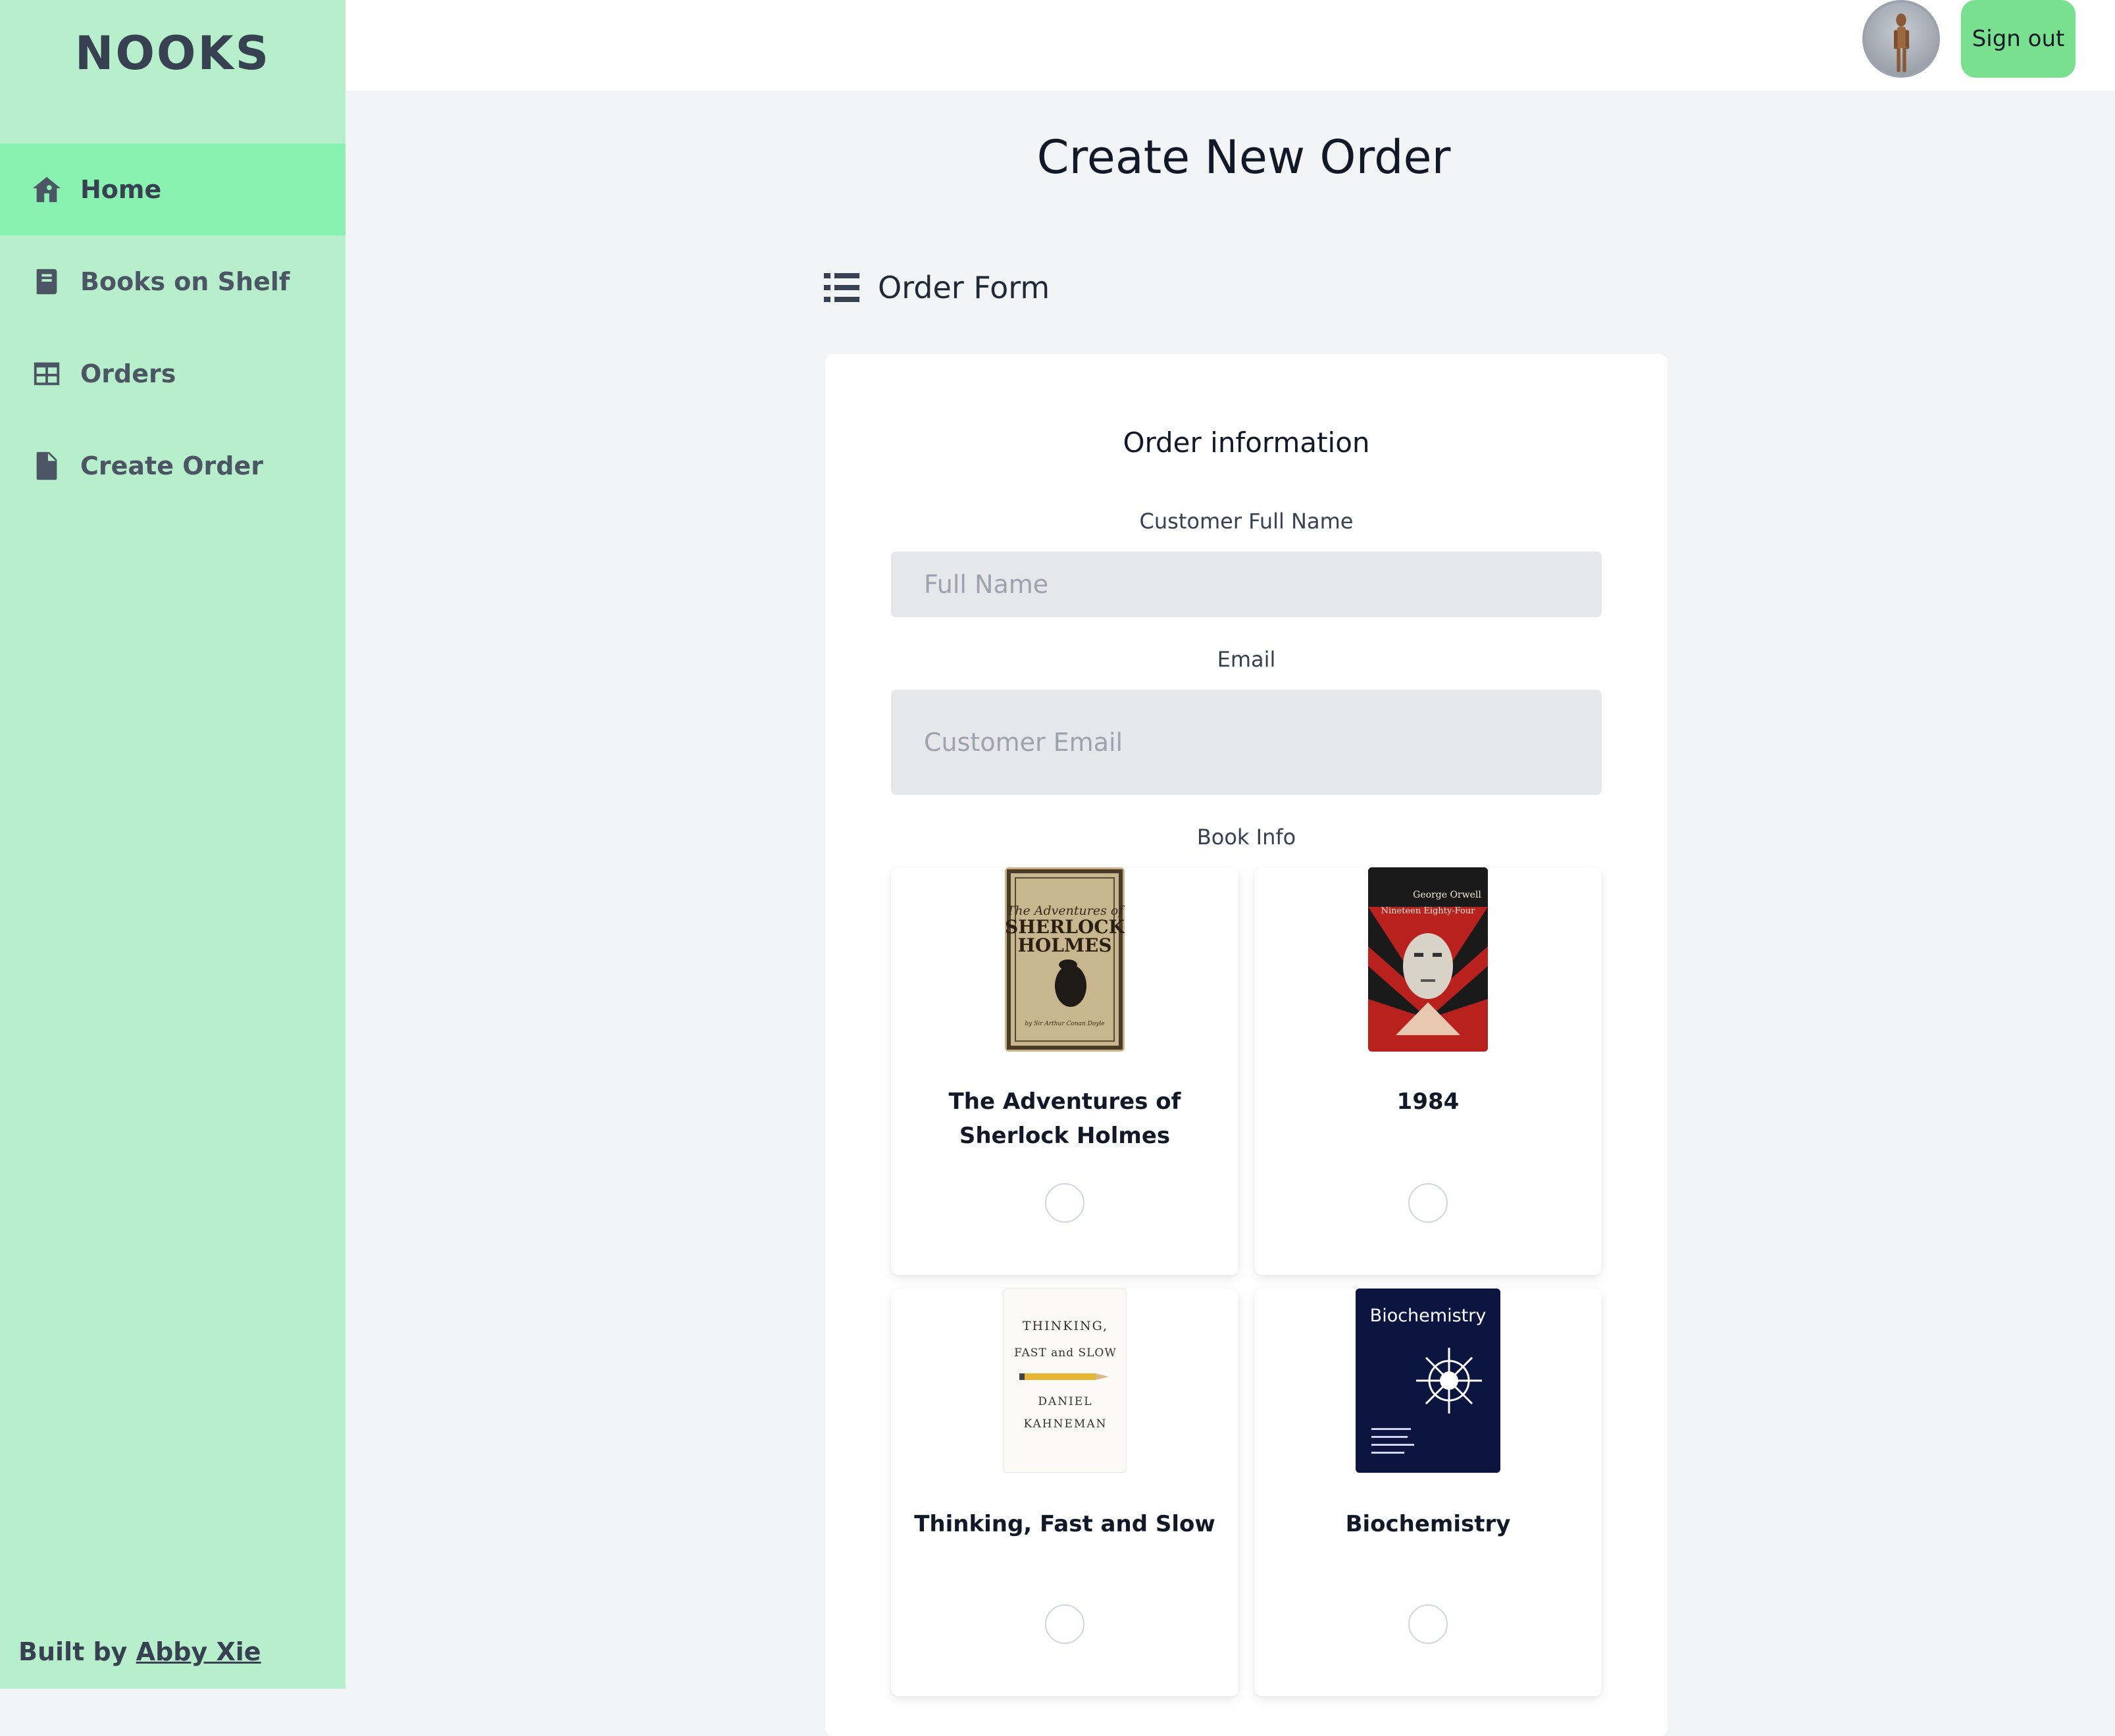 This screenshot has height=1736, width=2115. I want to click on brand-logo: NOOKS, so click(172, 53).